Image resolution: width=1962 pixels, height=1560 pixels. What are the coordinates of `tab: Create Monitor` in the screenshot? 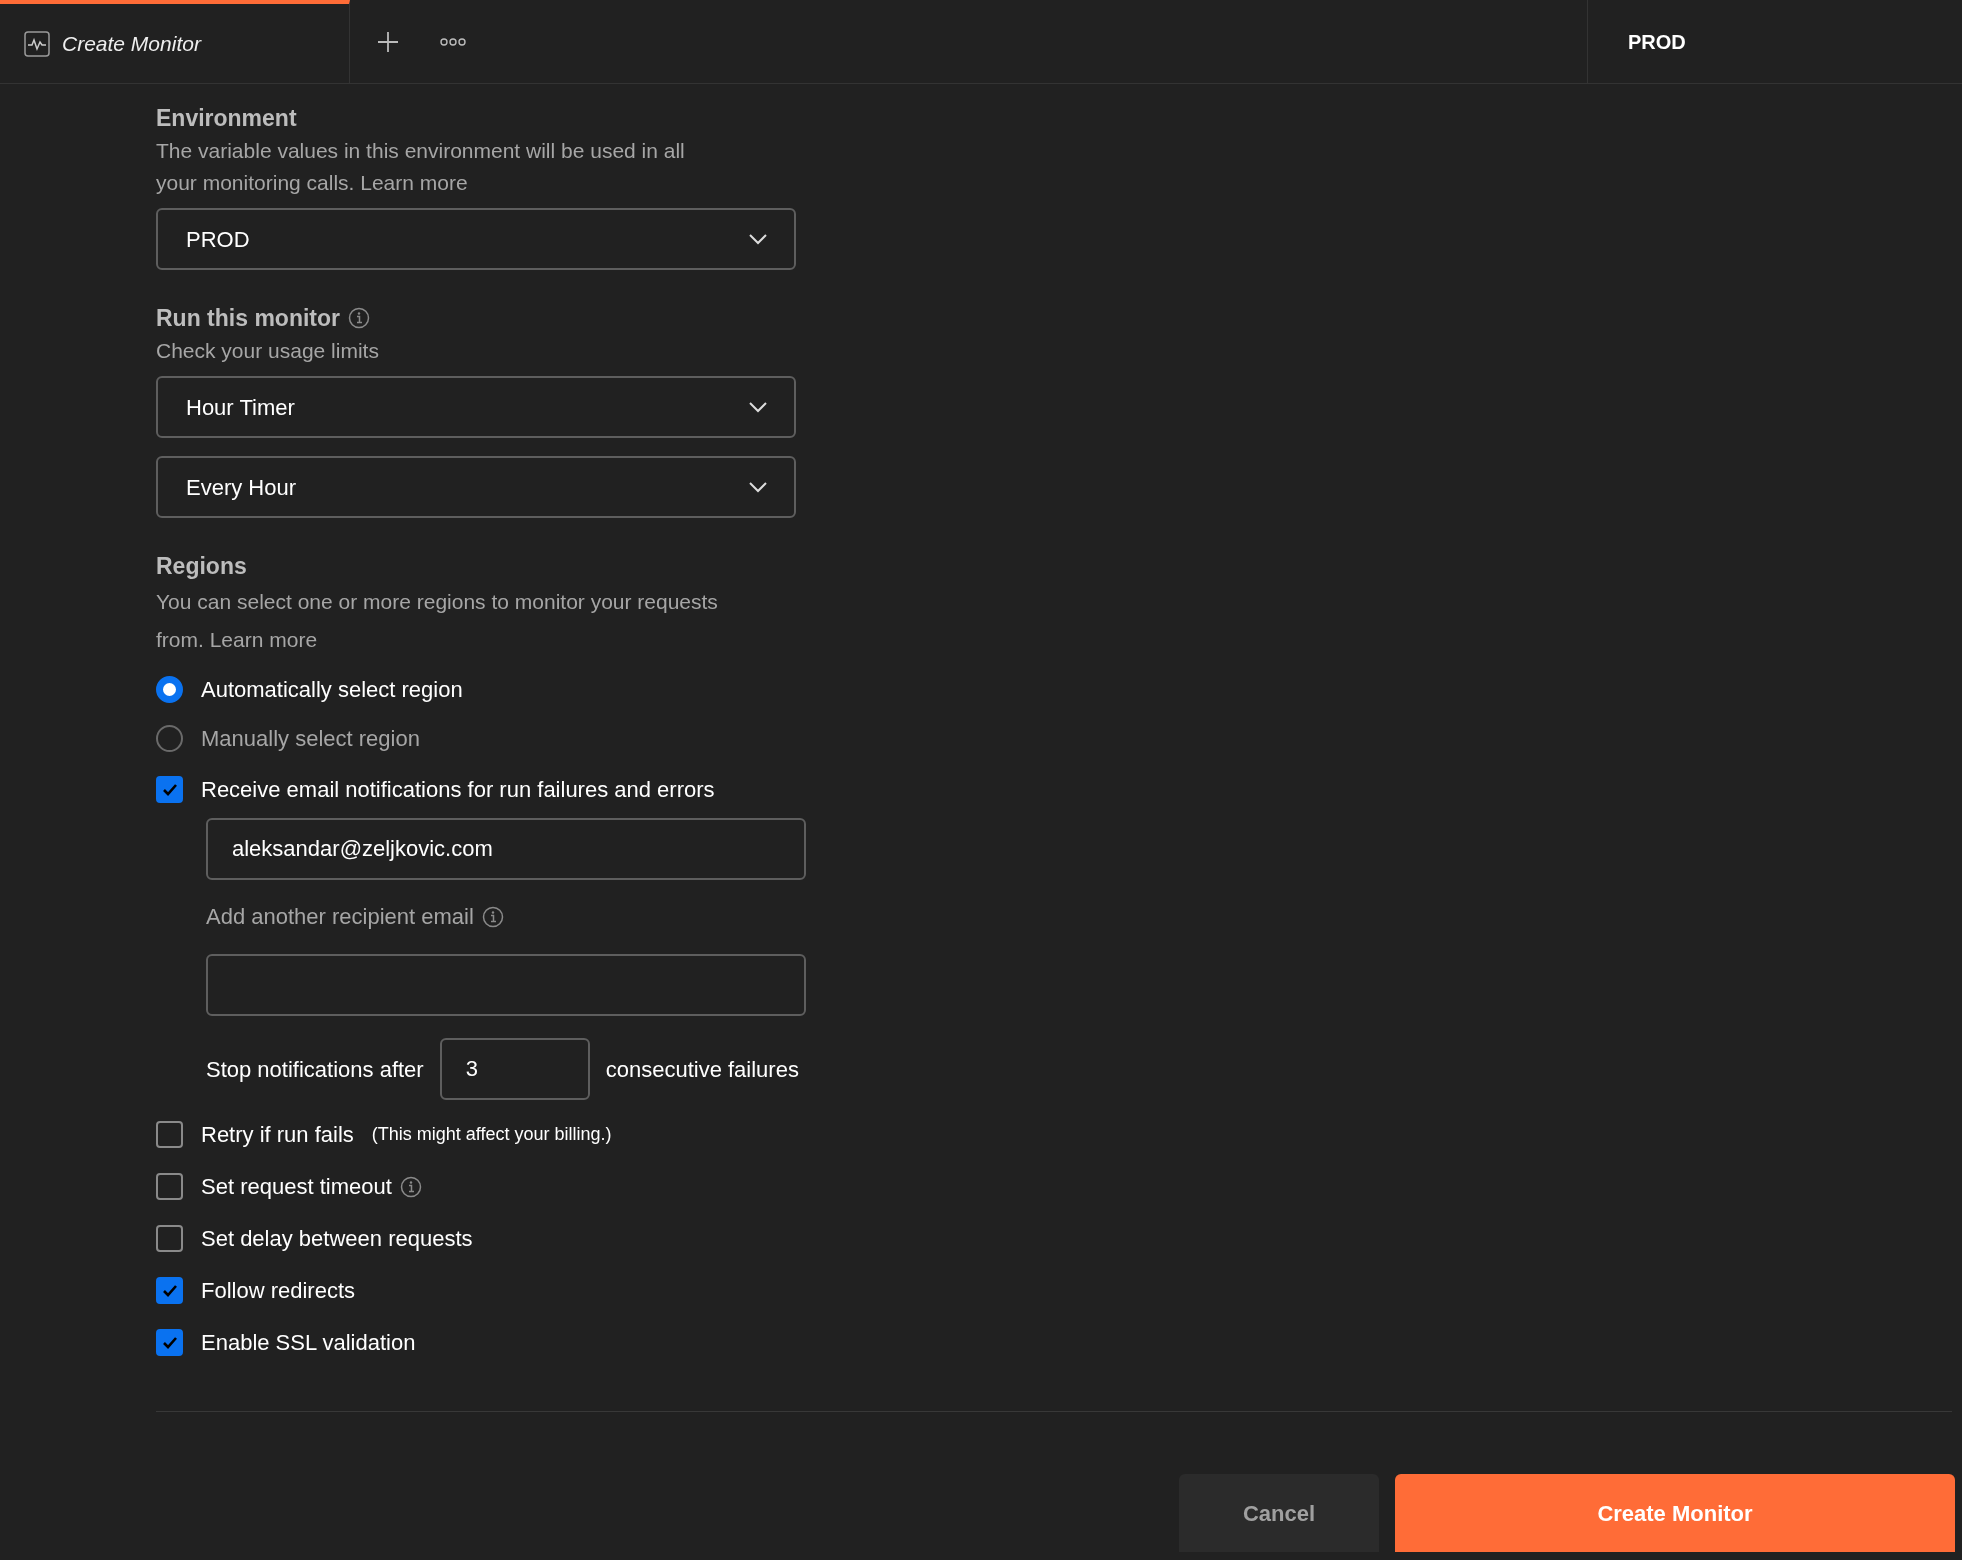 It's located at (175, 41).